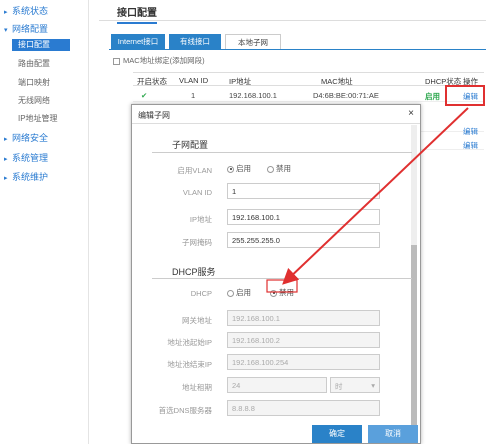 The height and width of the screenshot is (444, 486). Describe the element at coordinates (189, 364) in the screenshot. I see `pool-end-label: 地址池结束IP` at that location.